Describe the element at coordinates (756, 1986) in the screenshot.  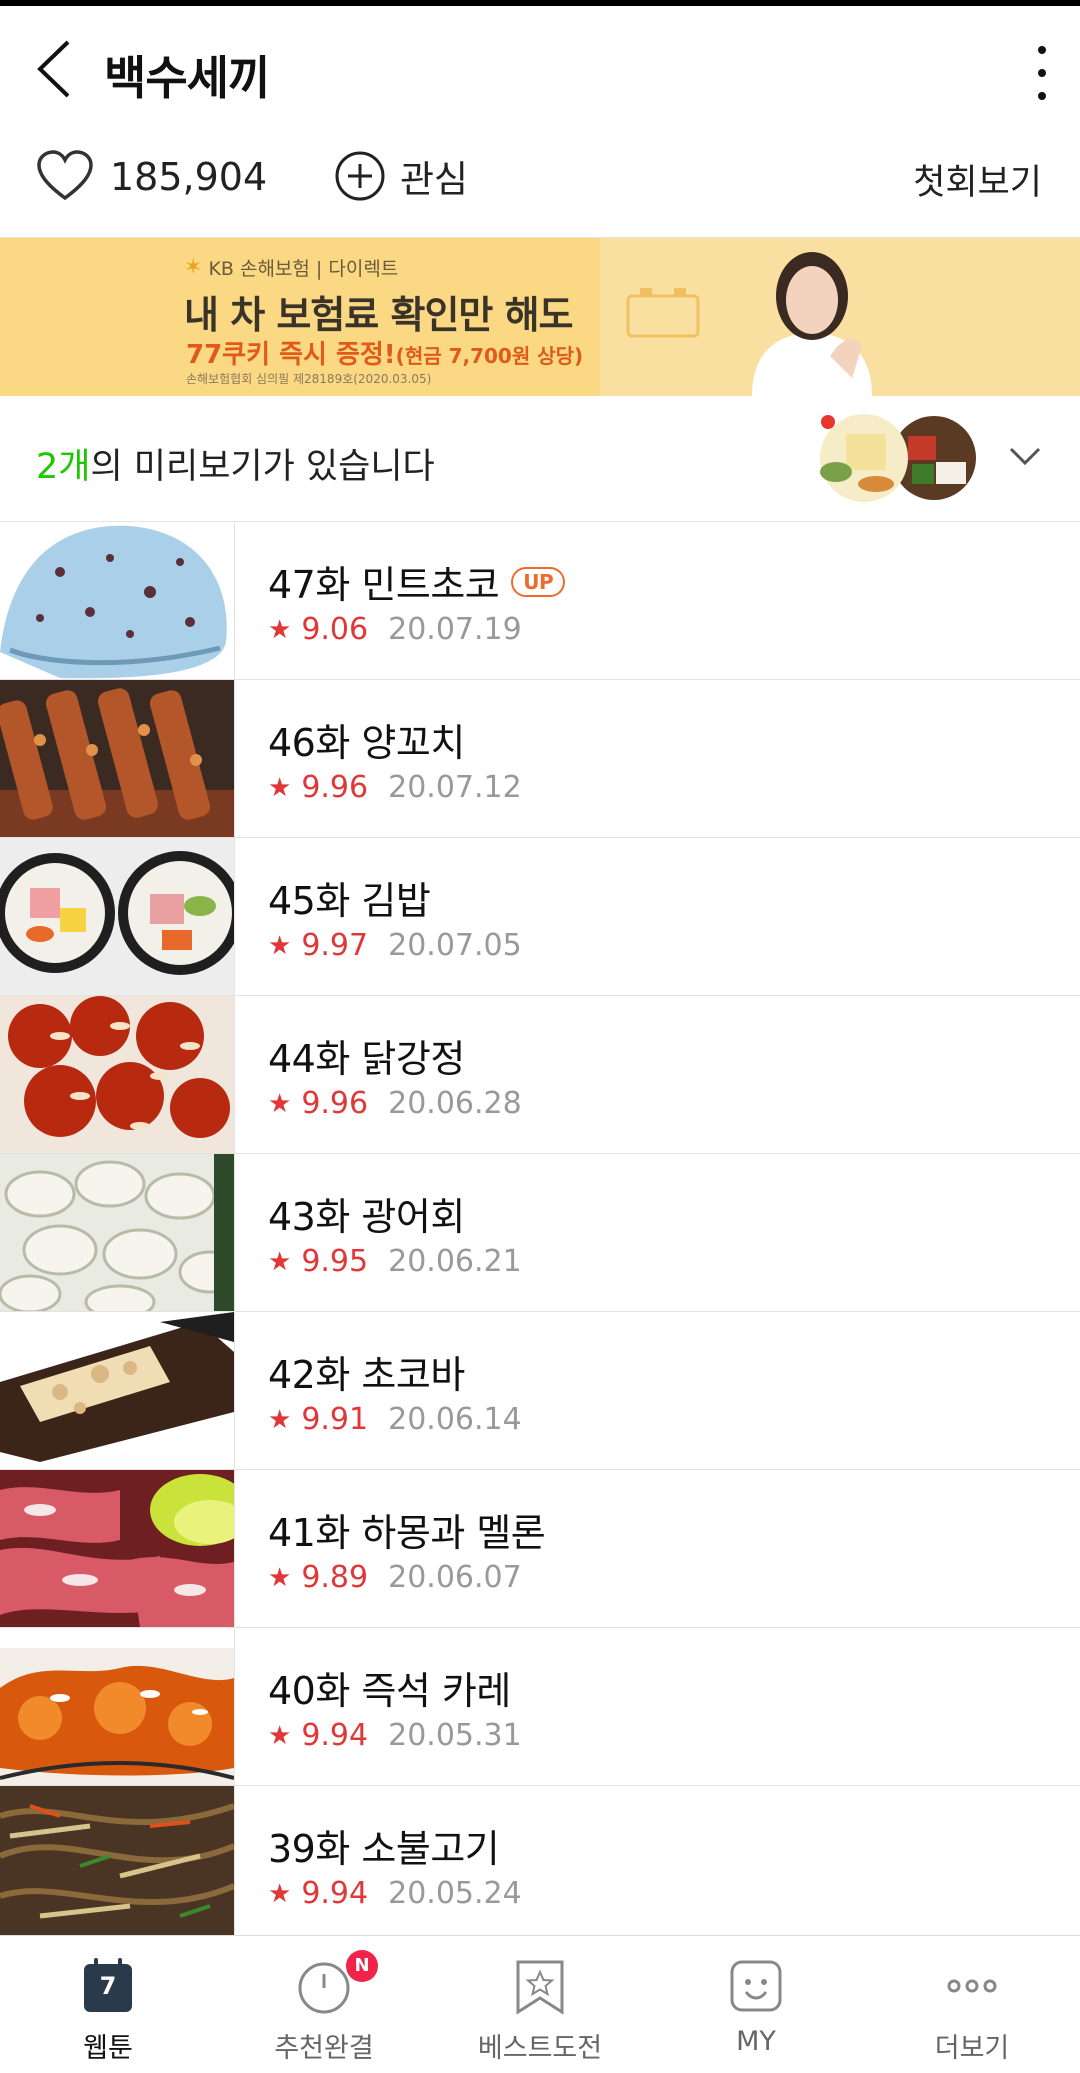
I see `smile-icon` at that location.